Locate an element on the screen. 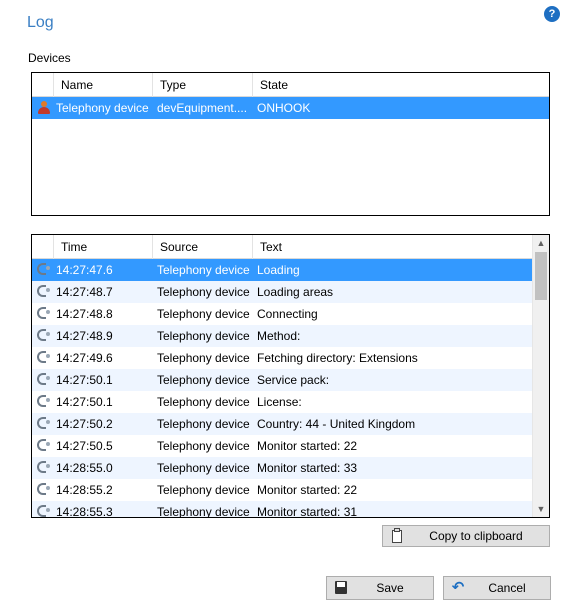 This screenshot has height=613, width=569. log-time: 14:28:55.3 is located at coordinates (84, 511).